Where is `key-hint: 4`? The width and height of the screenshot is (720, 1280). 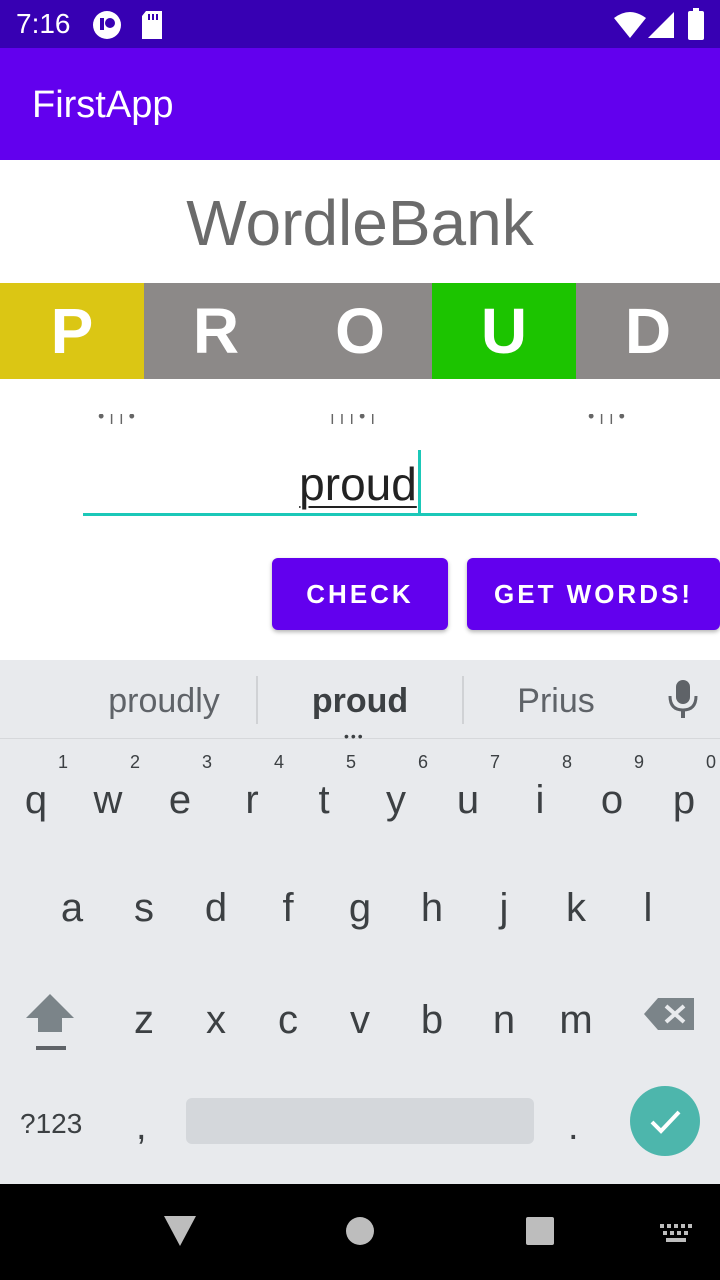 key-hint: 4 is located at coordinates (278, 762).